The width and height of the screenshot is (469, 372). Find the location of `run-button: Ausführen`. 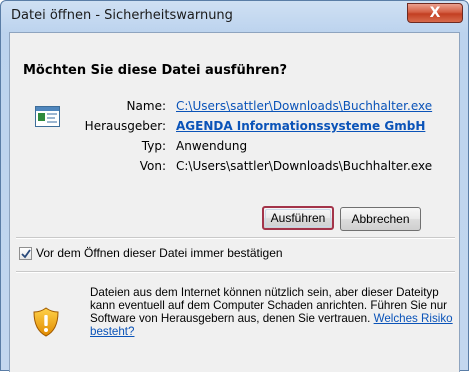

run-button: Ausführen is located at coordinates (298, 218).